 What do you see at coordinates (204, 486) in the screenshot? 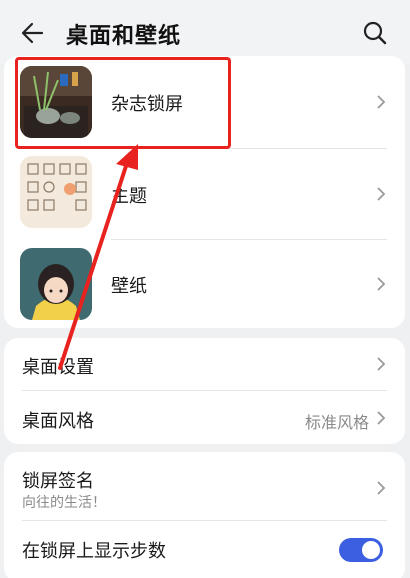
I see `list-item-lock-signature: 锁屏签名 向往的生活！` at bounding box center [204, 486].